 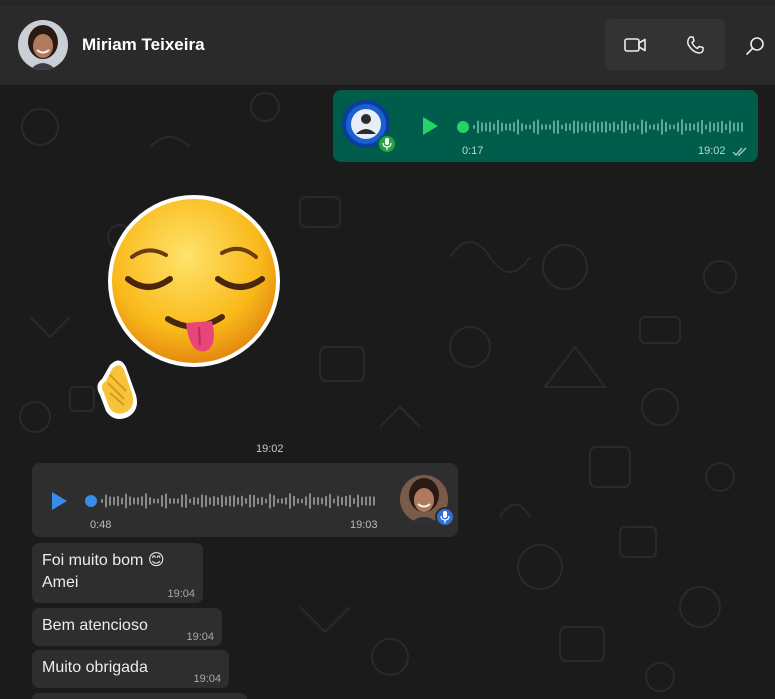 I want to click on incoming-text-message: Foi muito bom 😊 Amei 19:04, so click(x=117, y=573).